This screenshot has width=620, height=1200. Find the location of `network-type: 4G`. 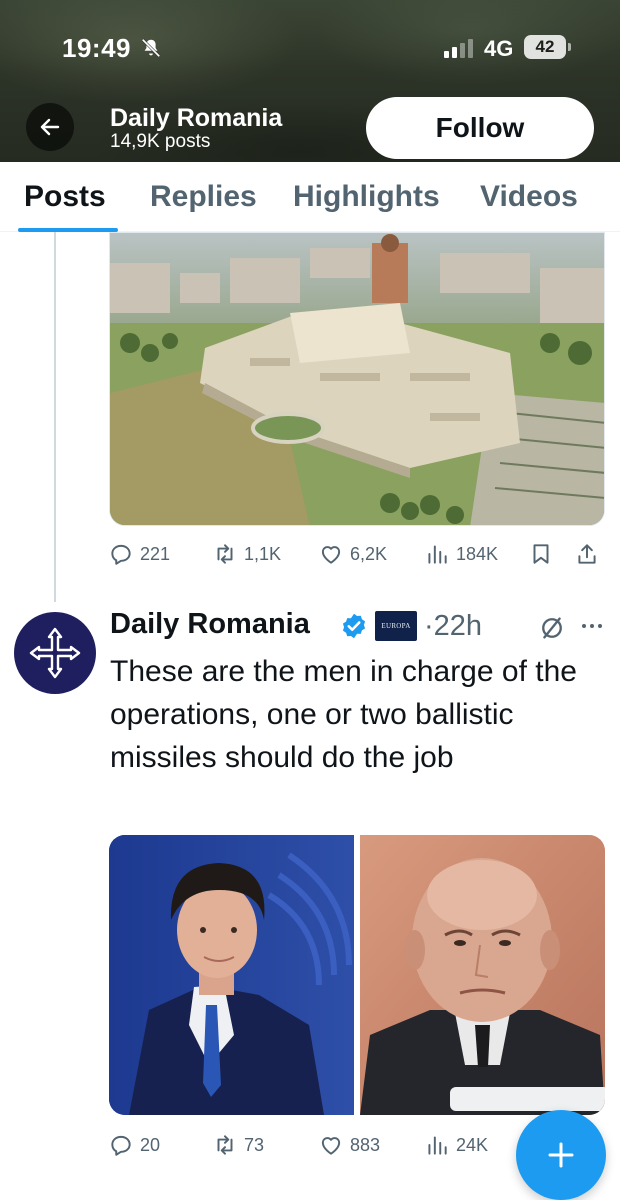

network-type: 4G is located at coordinates (499, 48).